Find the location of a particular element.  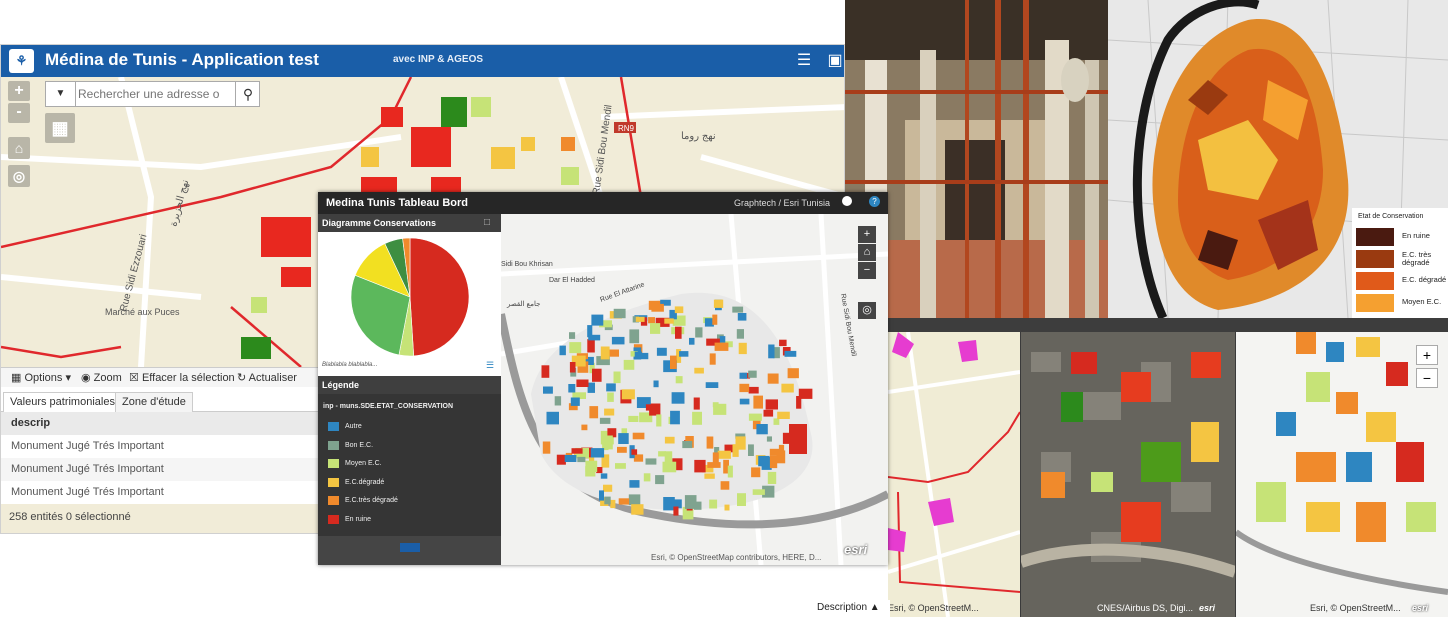

selection-status: 258 entités 0 sélectionné is located at coordinates (70, 517).